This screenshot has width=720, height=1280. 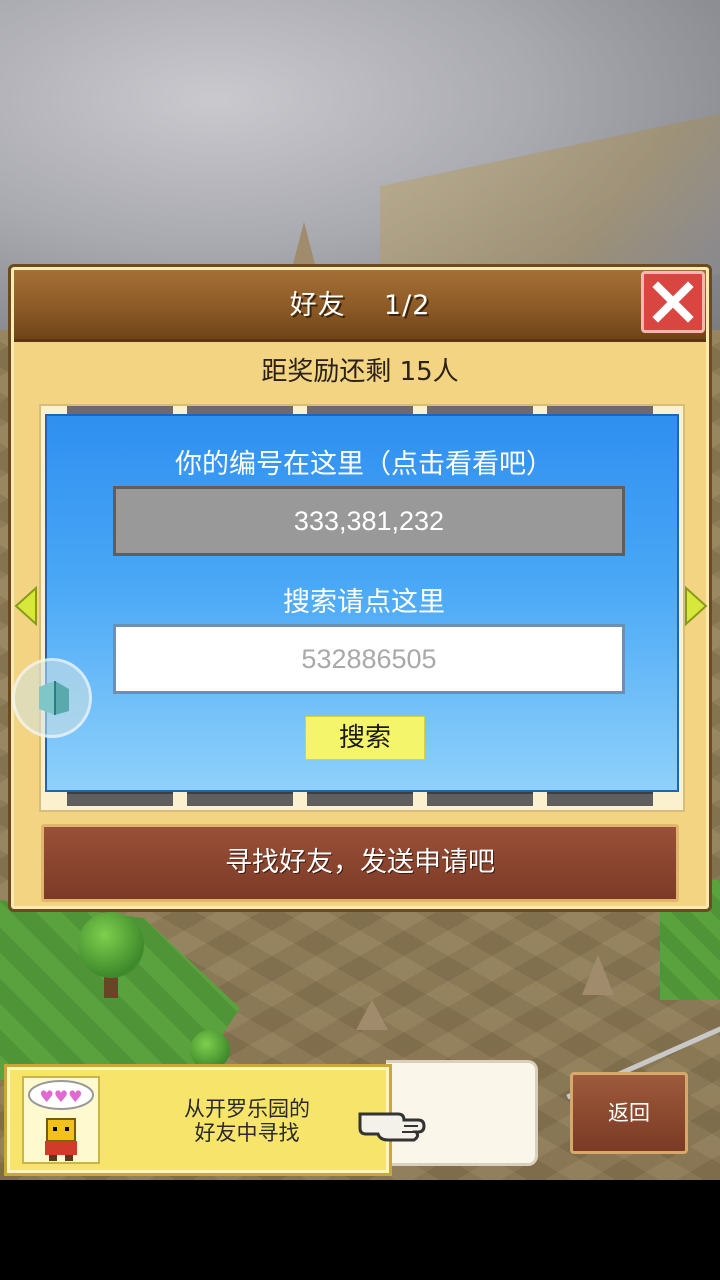 I want to click on dialog-title: 好友 1/2, so click(x=360, y=305).